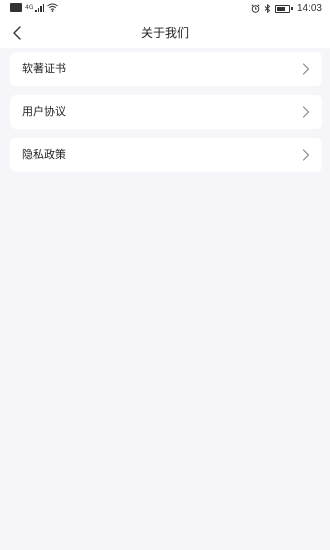 The height and width of the screenshot is (550, 330). Describe the element at coordinates (166, 112) in the screenshot. I see `menu-item-user-agreement: 用户协议` at that location.